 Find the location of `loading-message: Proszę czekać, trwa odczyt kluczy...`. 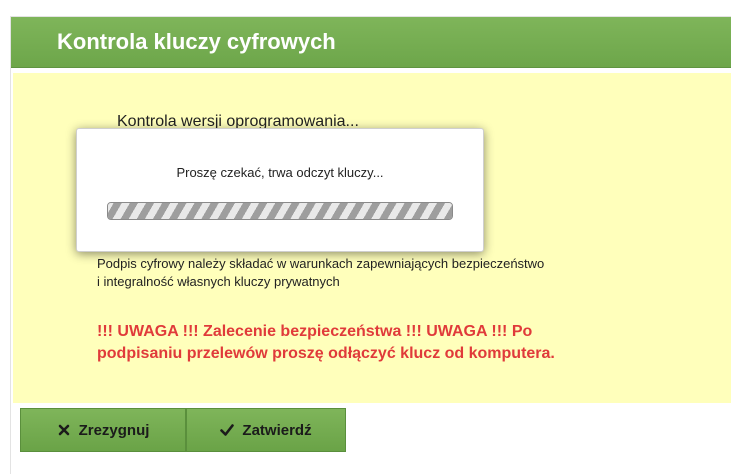

loading-message: Proszę czekać, trwa odczyt kluczy... is located at coordinates (280, 172).